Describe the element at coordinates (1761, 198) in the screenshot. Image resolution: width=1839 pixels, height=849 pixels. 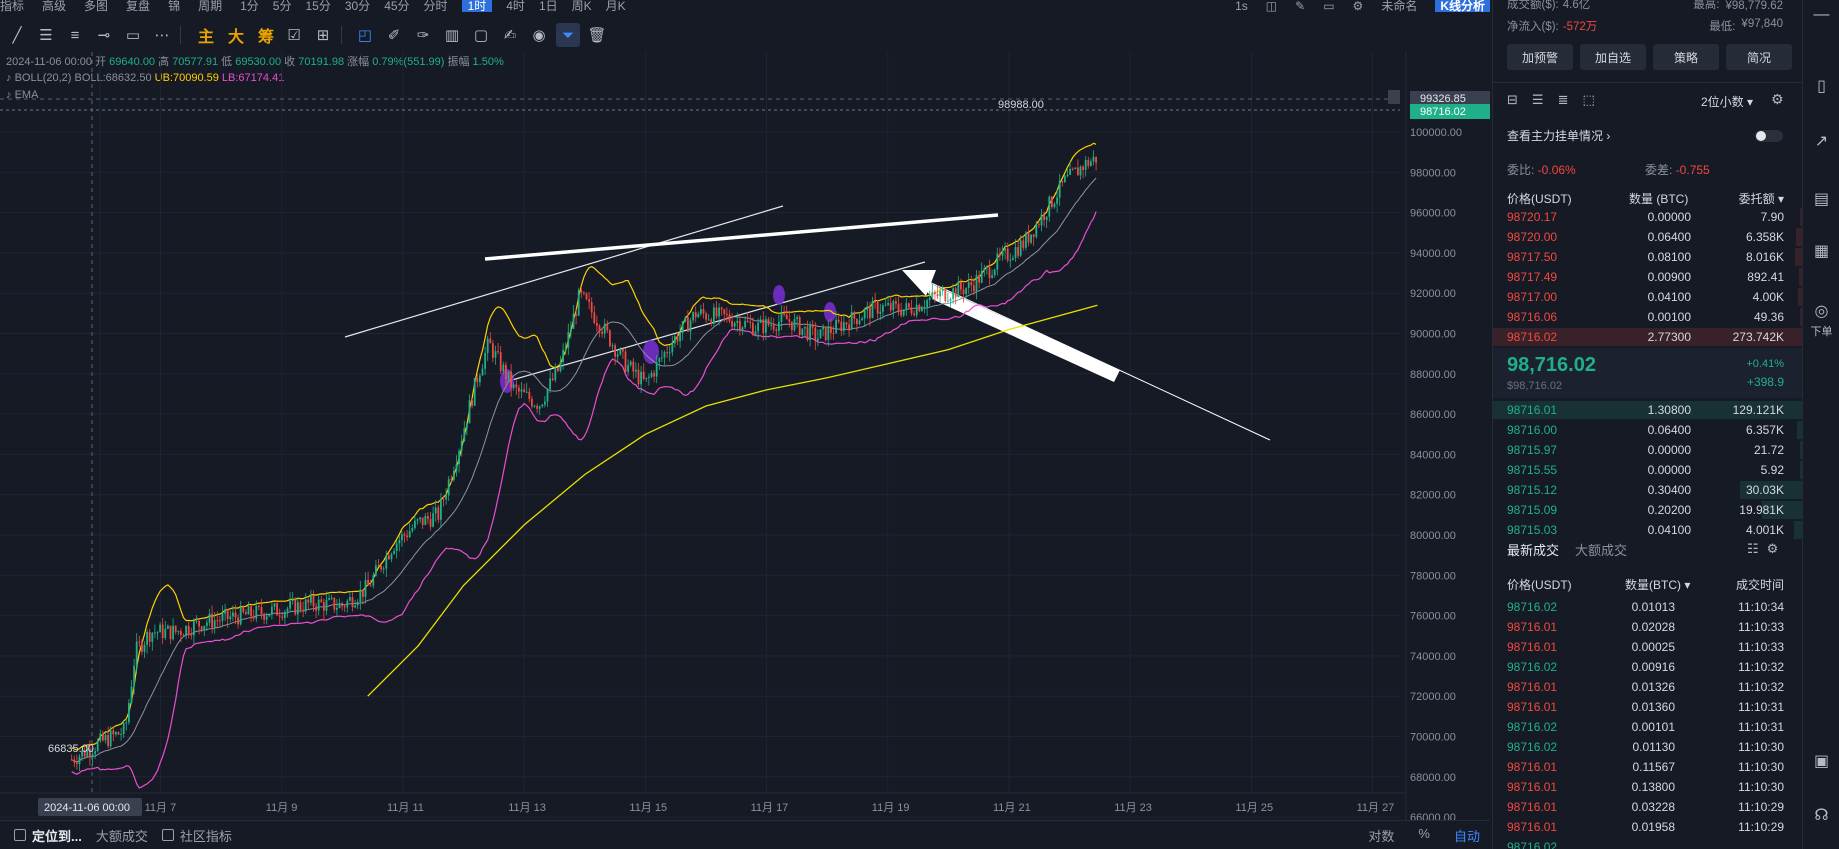
I see `total-sort: 委托额 ▾` at that location.